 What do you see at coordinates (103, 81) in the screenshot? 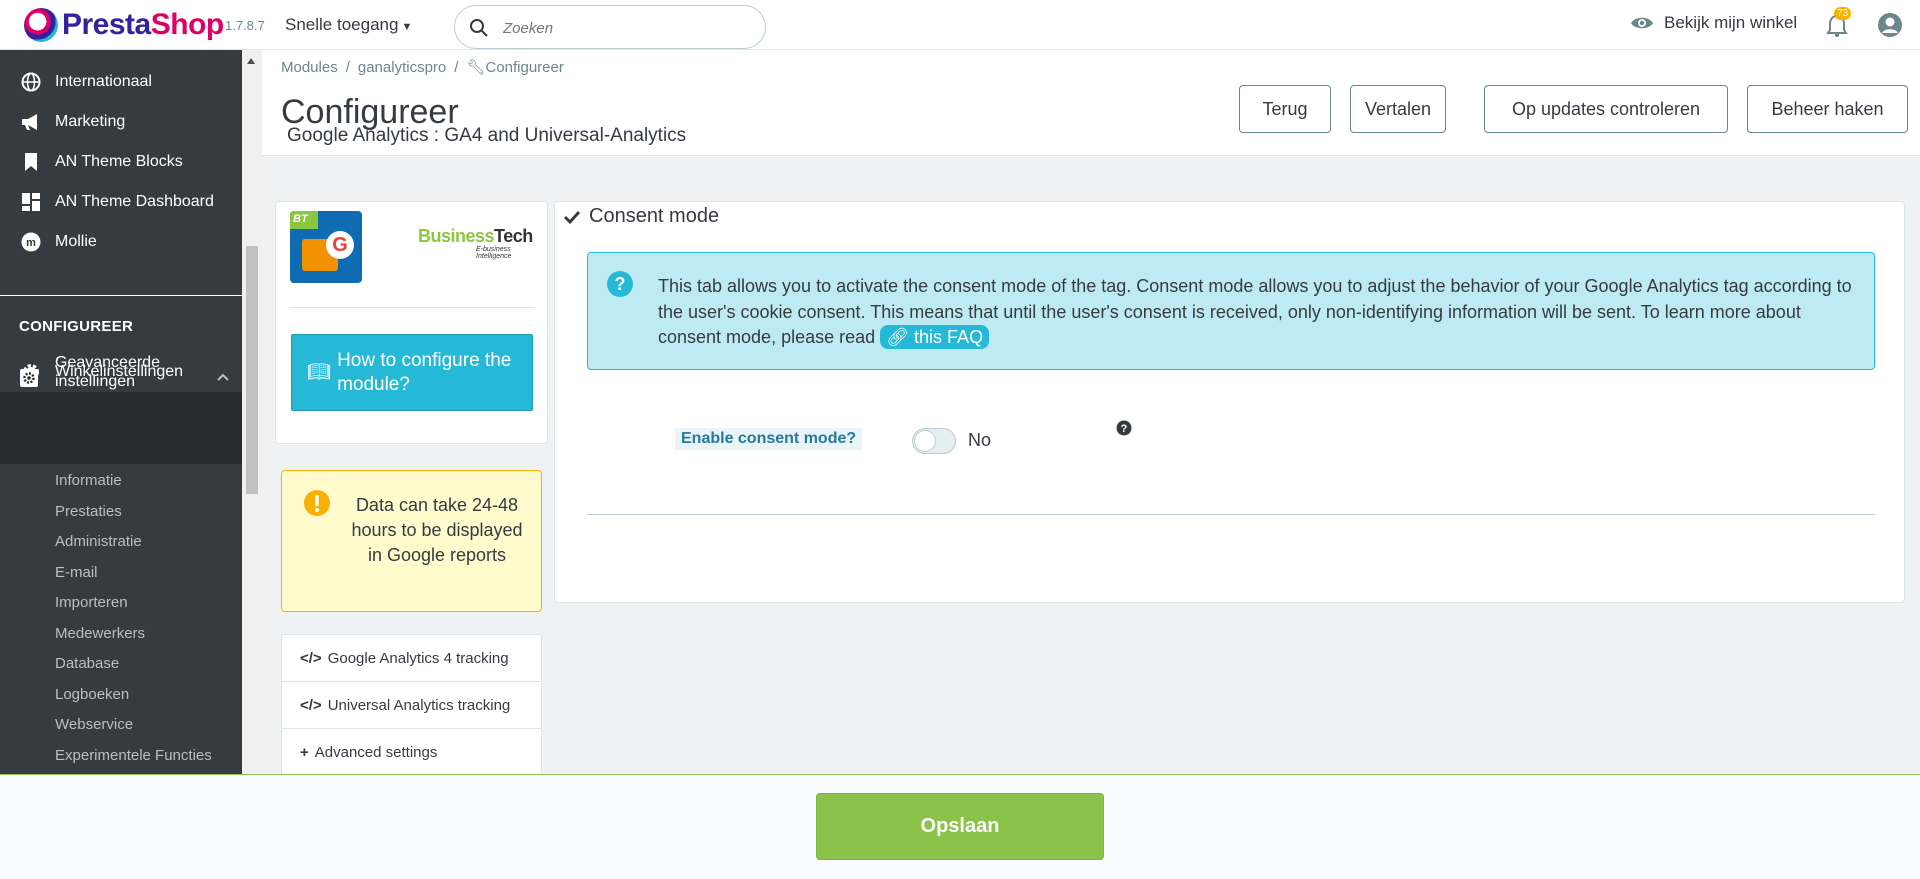
I see `sidebar-item-label: Internationaal` at bounding box center [103, 81].